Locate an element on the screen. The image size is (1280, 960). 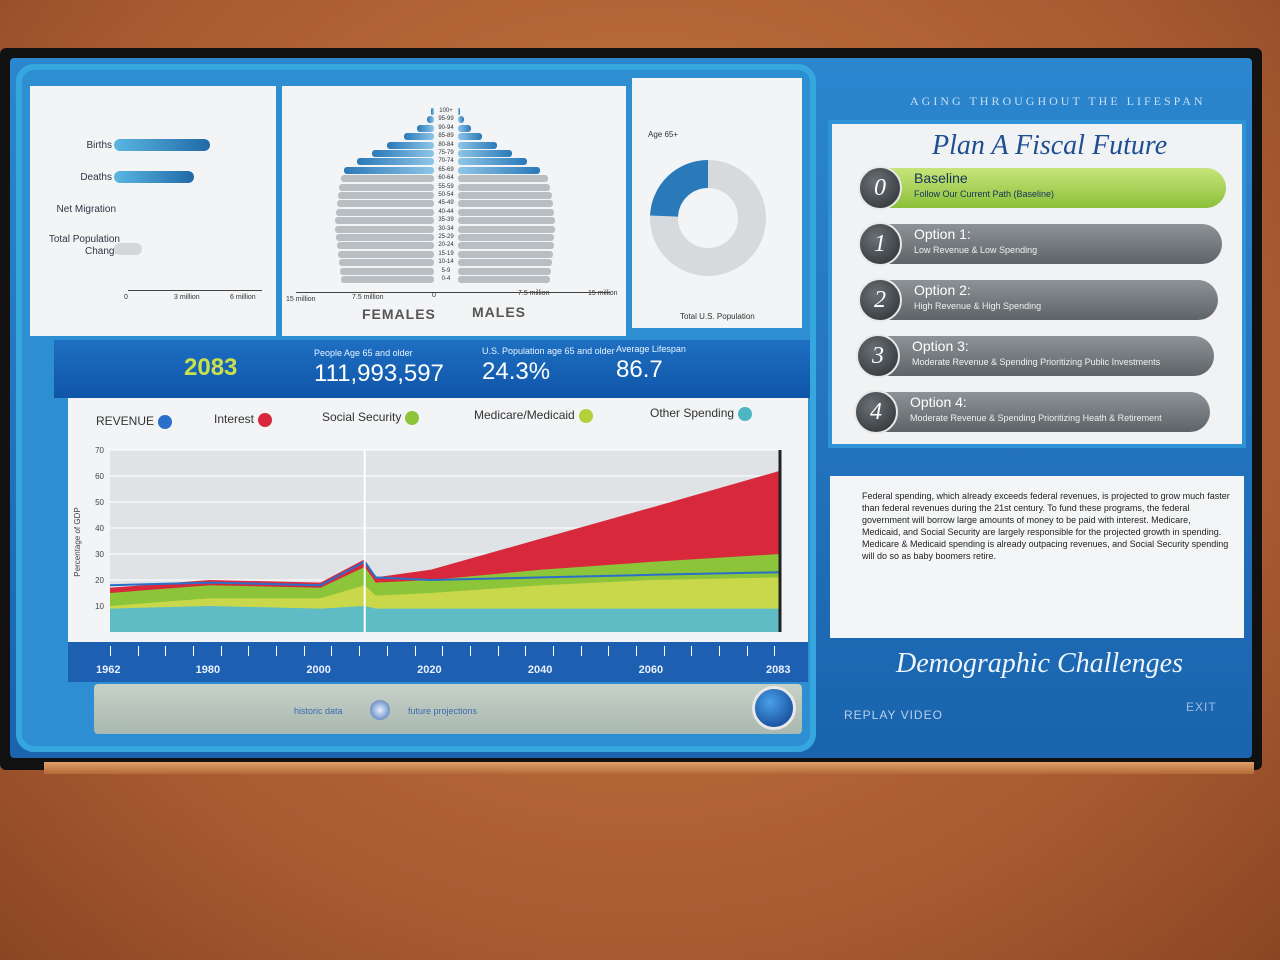
legend-medicare: Medicare/Medicaid is located at coordinates (533, 415).